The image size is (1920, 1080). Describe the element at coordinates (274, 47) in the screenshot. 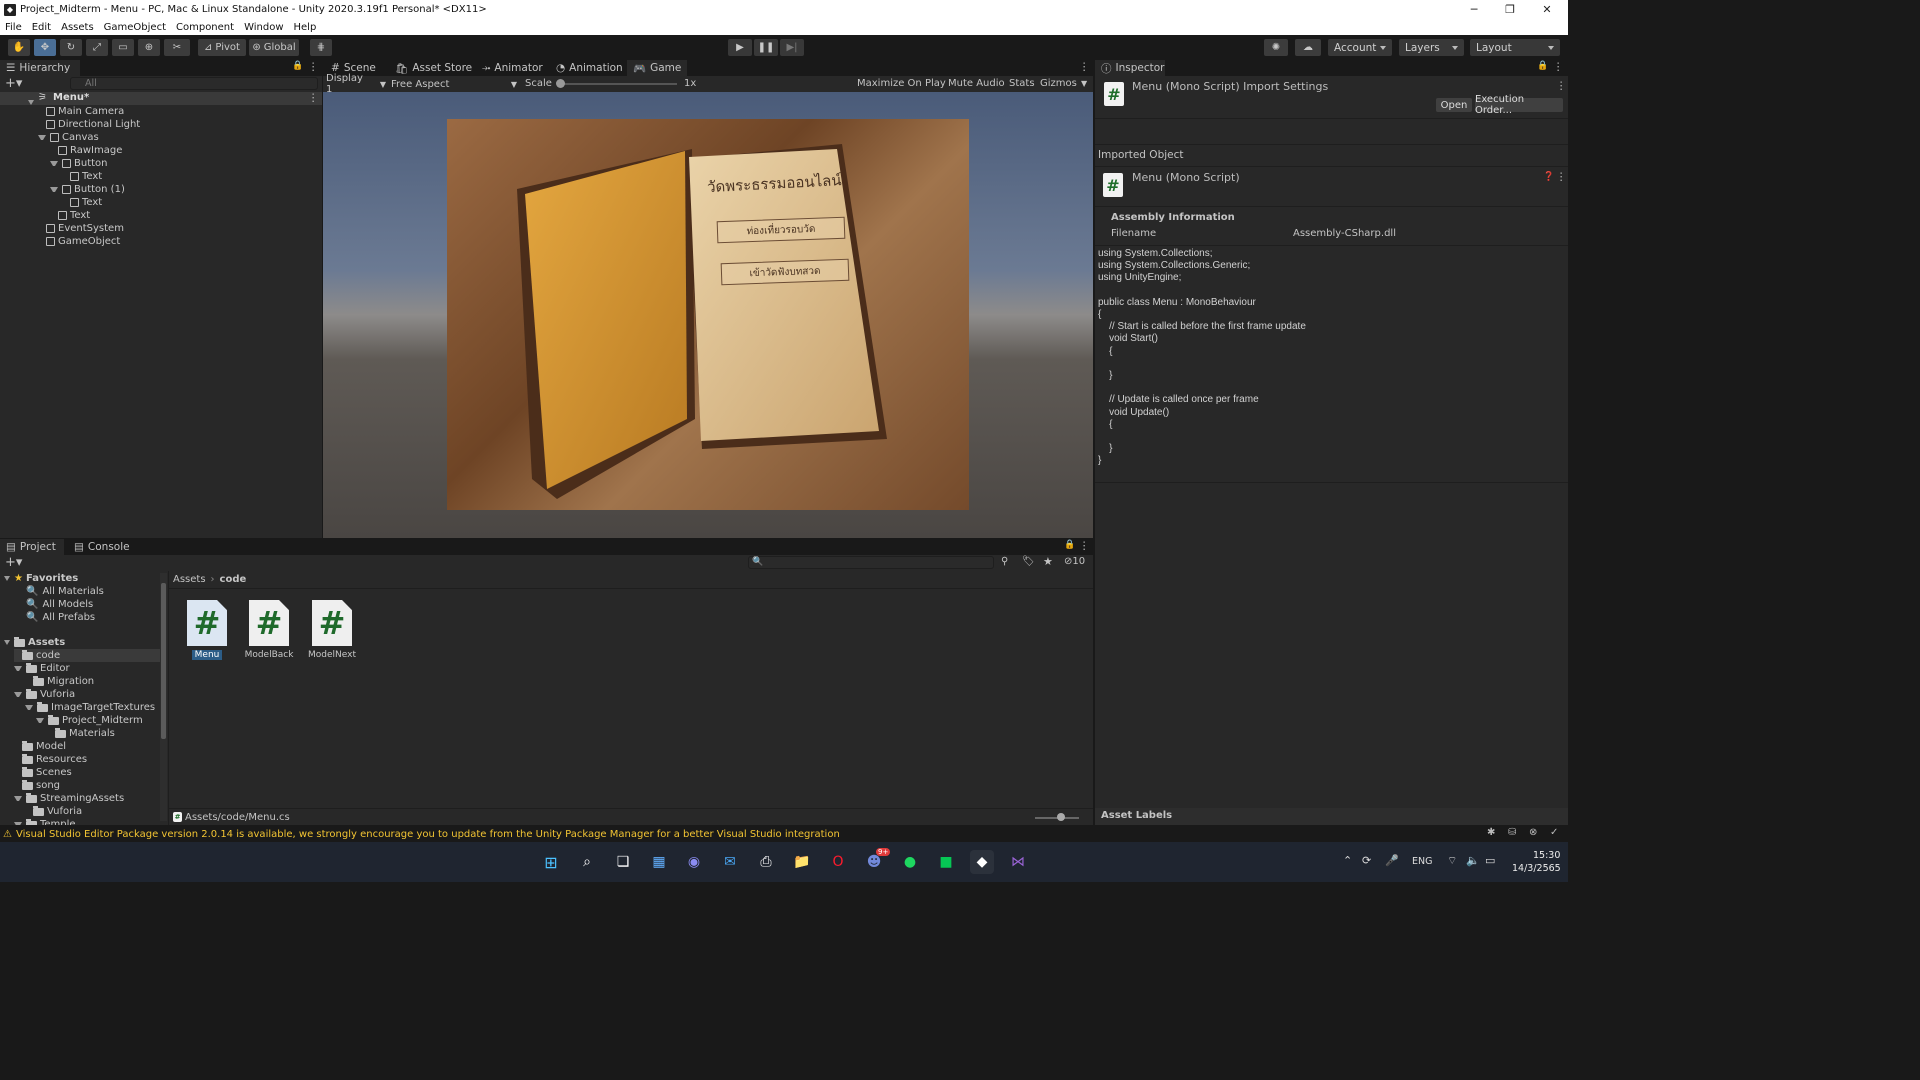

I see `global-toggle: ⊛ Global` at that location.